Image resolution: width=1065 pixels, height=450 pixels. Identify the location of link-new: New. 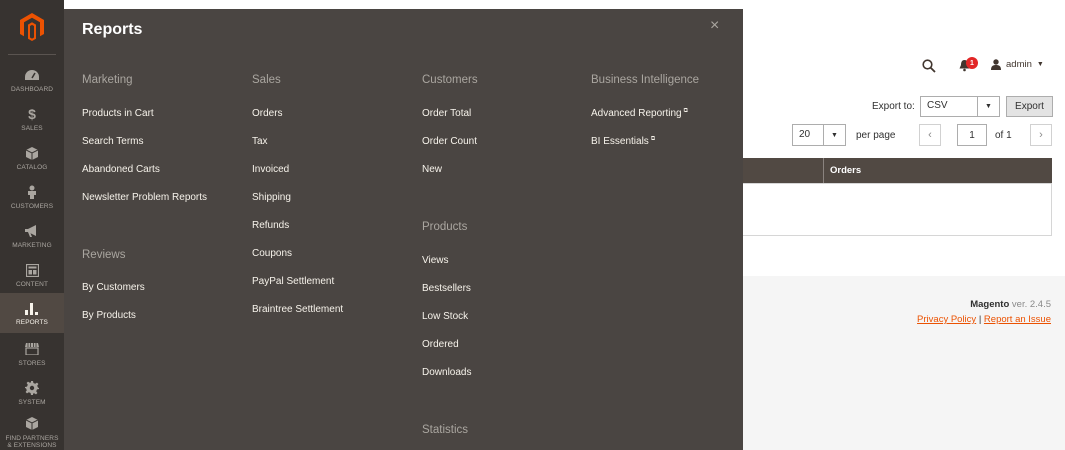
(432, 169).